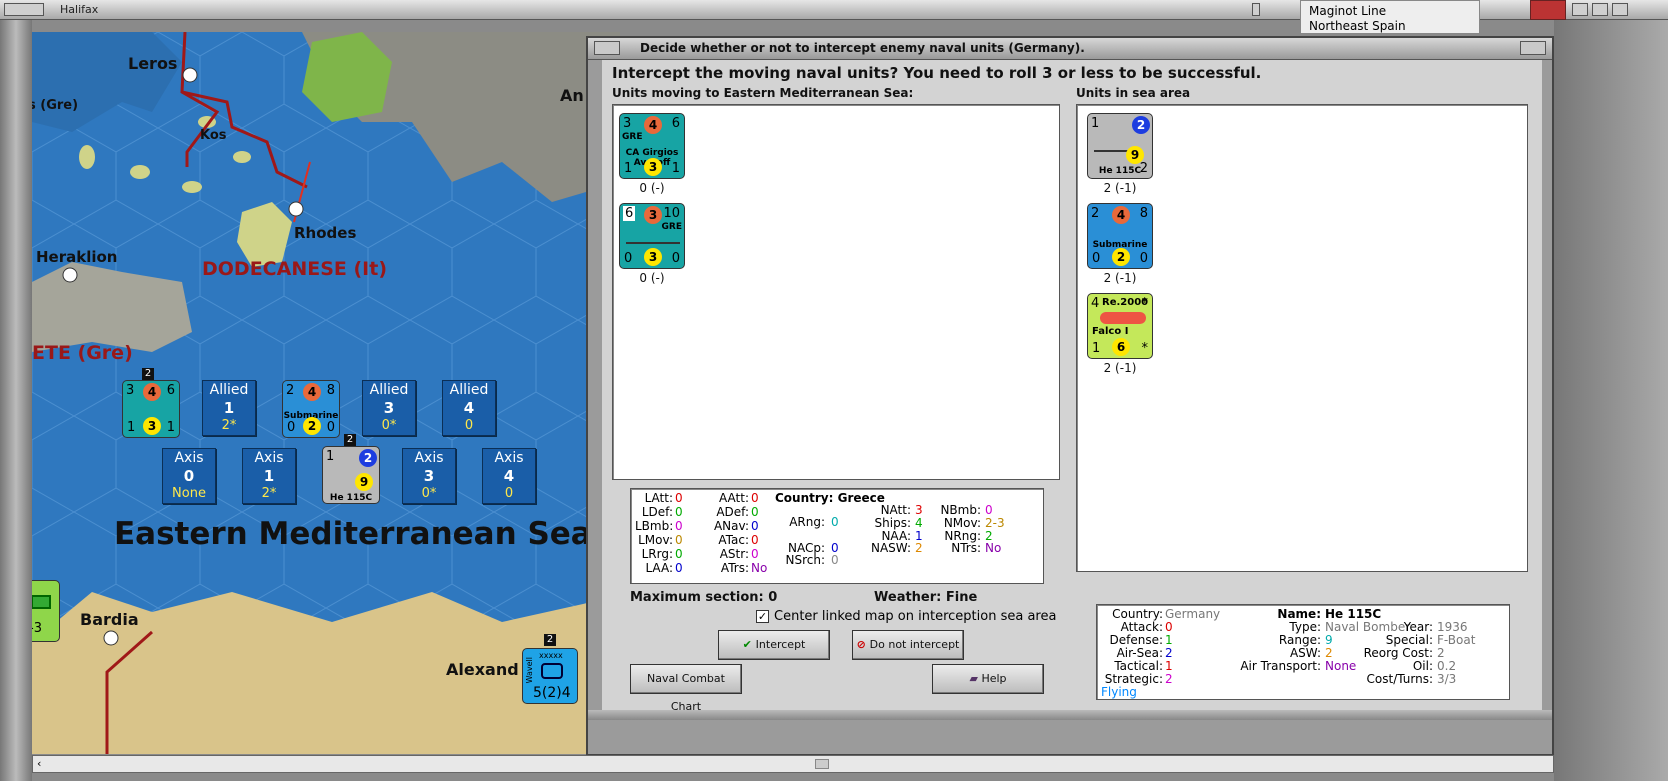  What do you see at coordinates (1169, 627) in the screenshot?
I see `info-value: 0` at bounding box center [1169, 627].